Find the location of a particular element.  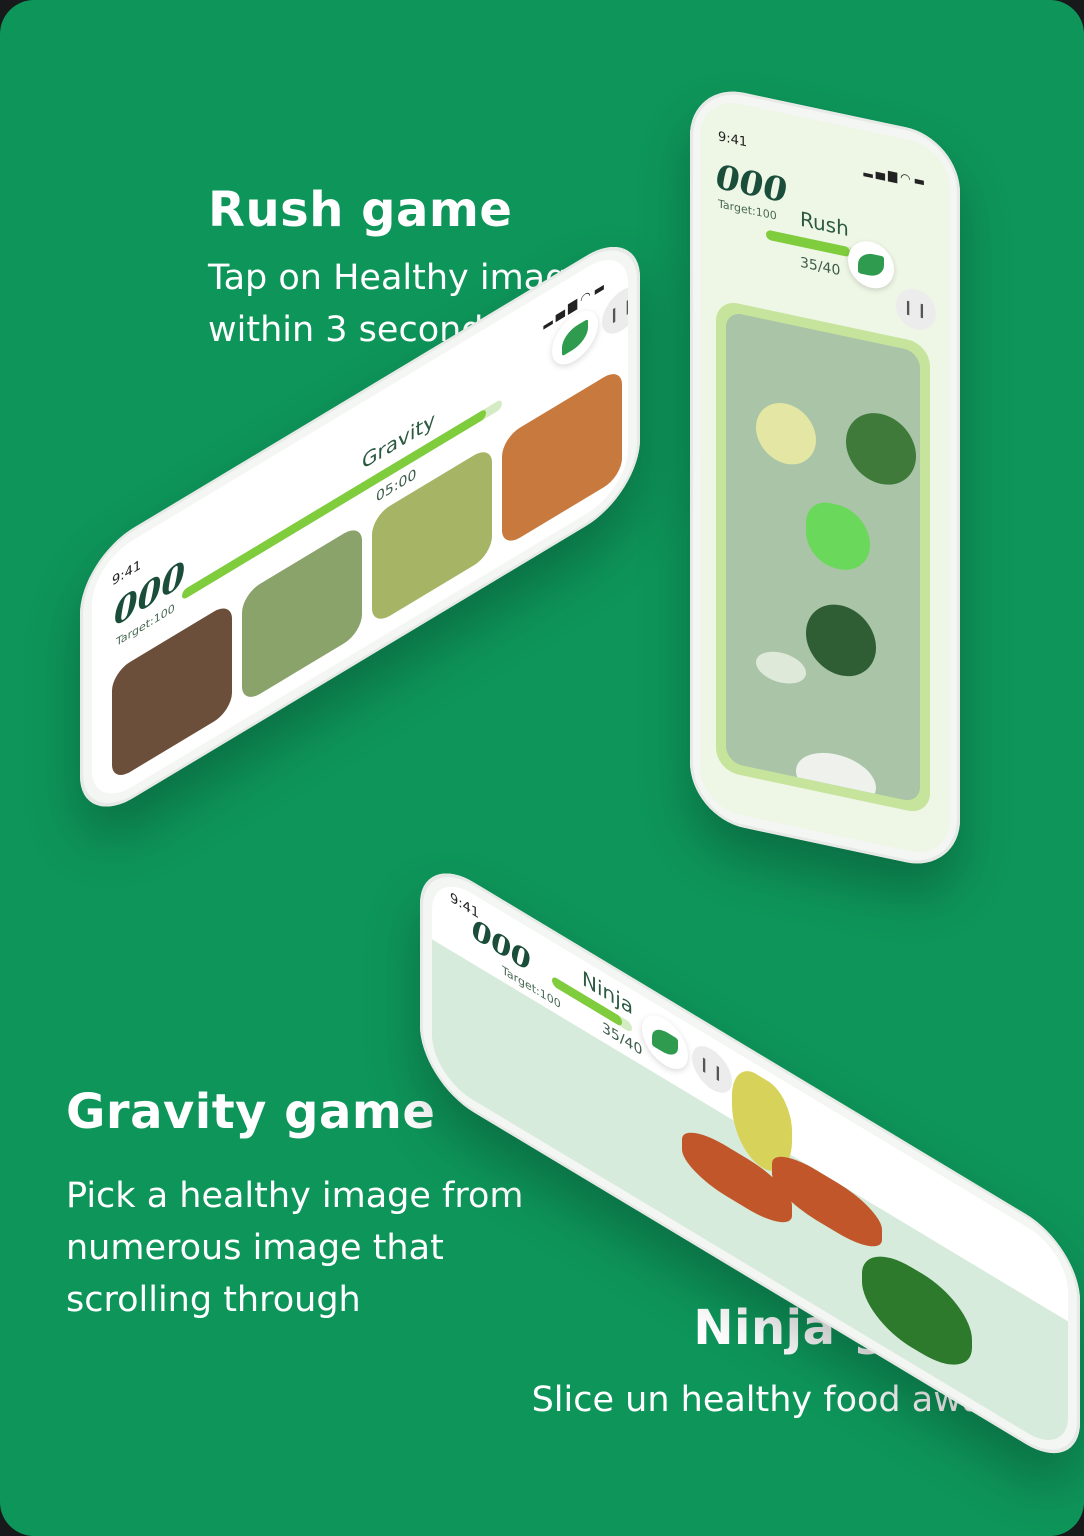

gravity-desc-line3: scrolling through is located at coordinates (213, 1300).